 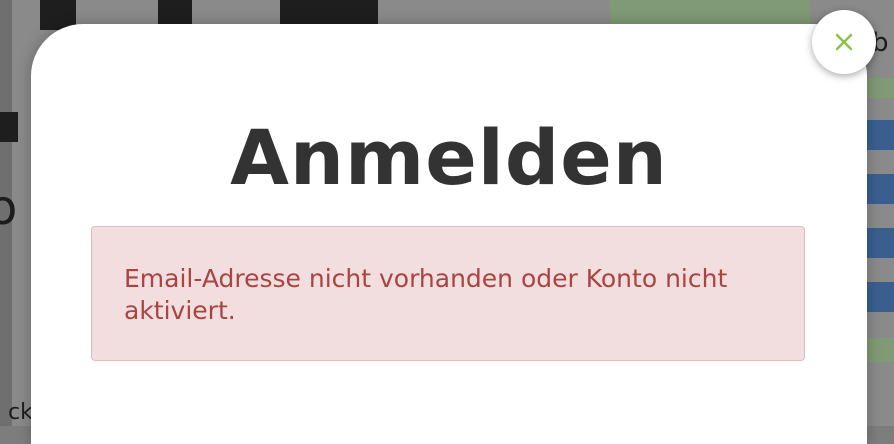 I want to click on backdrop-text: ck, so click(x=20, y=412).